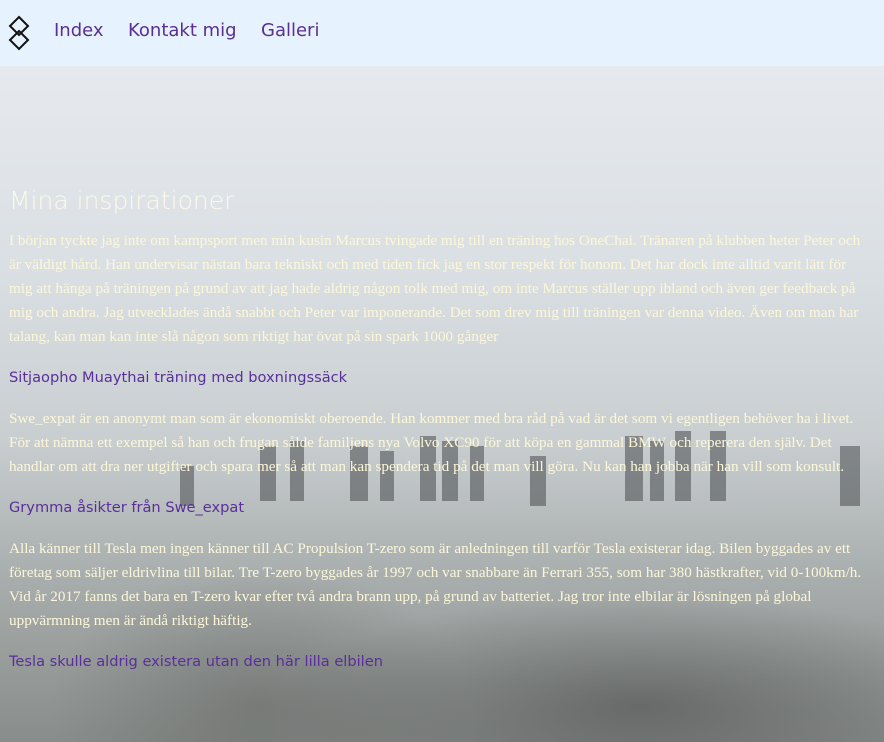 The height and width of the screenshot is (742, 884). Describe the element at coordinates (79, 30) in the screenshot. I see `nav-link-index: Index` at that location.